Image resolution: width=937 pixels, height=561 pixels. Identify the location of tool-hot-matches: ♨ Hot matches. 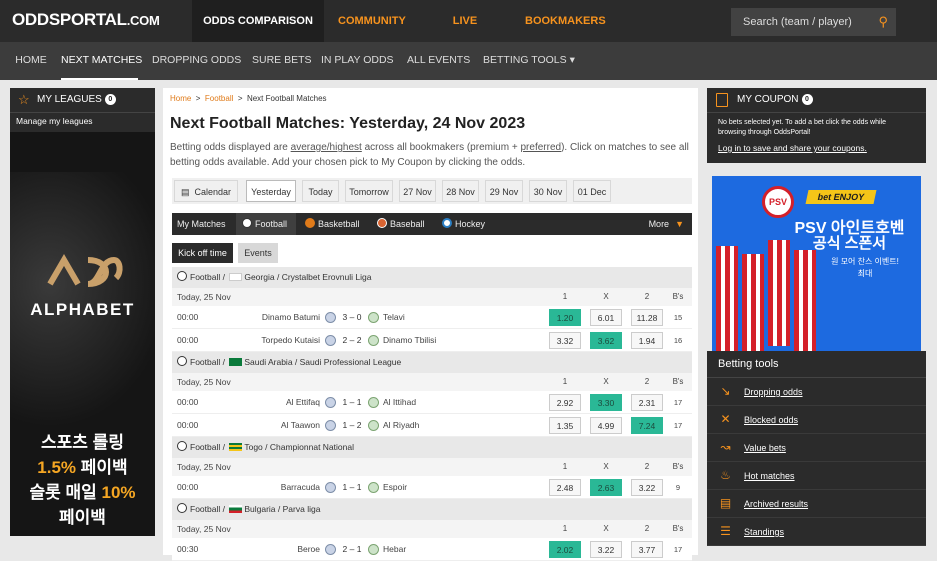
(816, 476).